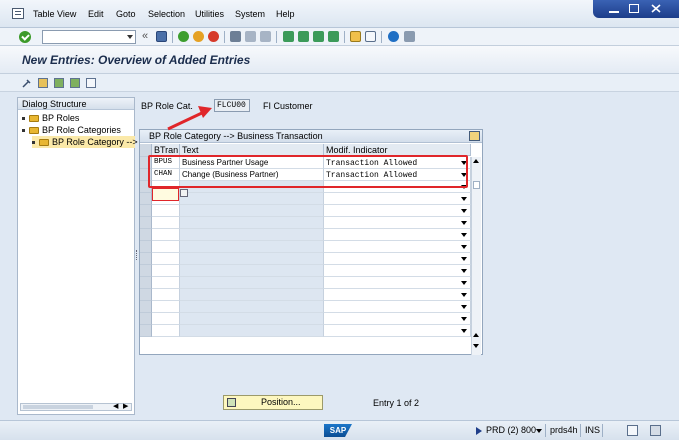 The height and width of the screenshot is (440, 679). What do you see at coordinates (25, 37) in the screenshot?
I see `enter-icon` at bounding box center [25, 37].